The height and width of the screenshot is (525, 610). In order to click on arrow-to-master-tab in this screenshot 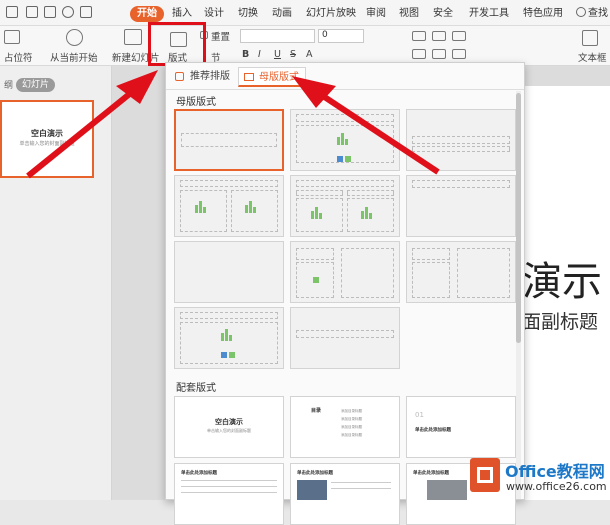, I will do `click(379, 133)`.